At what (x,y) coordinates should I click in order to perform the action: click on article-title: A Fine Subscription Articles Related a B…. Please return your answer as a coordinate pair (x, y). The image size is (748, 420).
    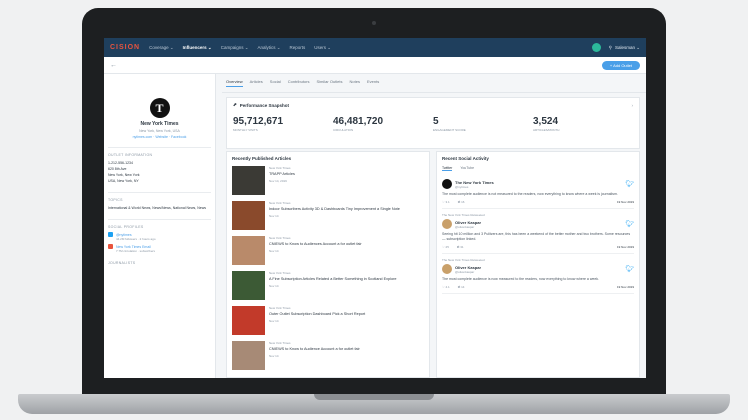
    Looking at the image, I should click on (332, 279).